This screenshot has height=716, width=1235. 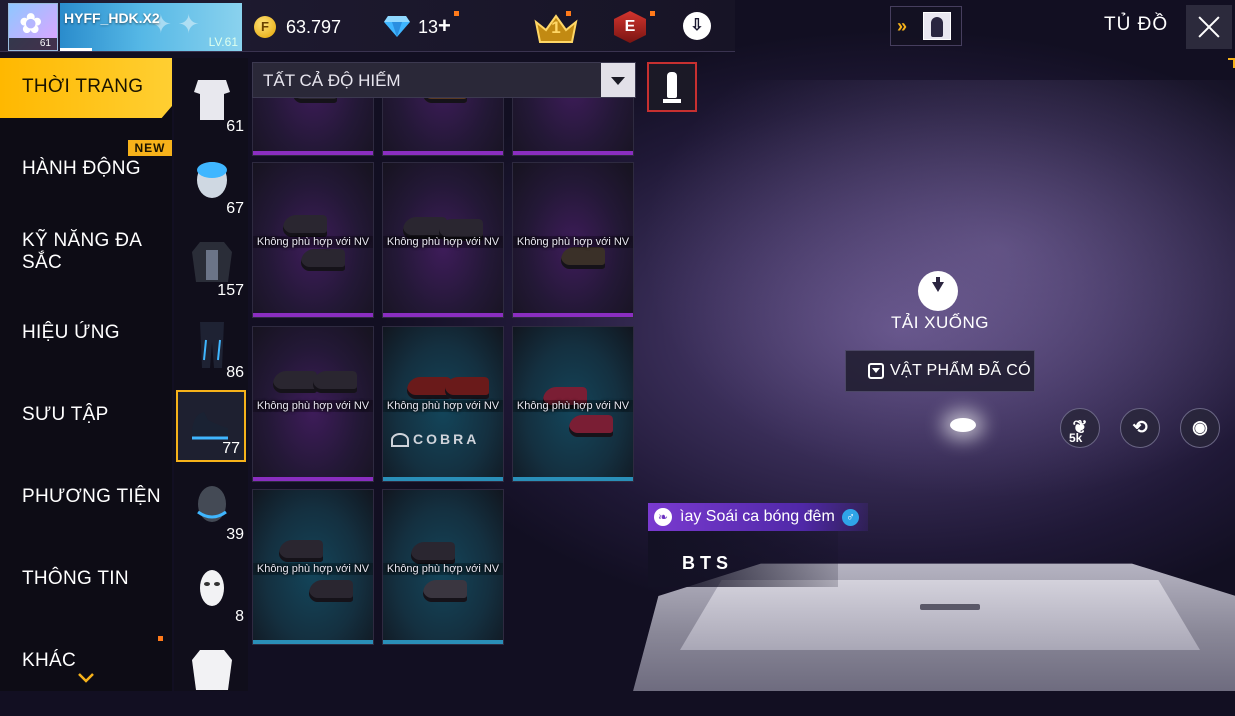 I want to click on owned-items-label: VẬT PHẨM ĐÃ CÓ, so click(x=960, y=370).